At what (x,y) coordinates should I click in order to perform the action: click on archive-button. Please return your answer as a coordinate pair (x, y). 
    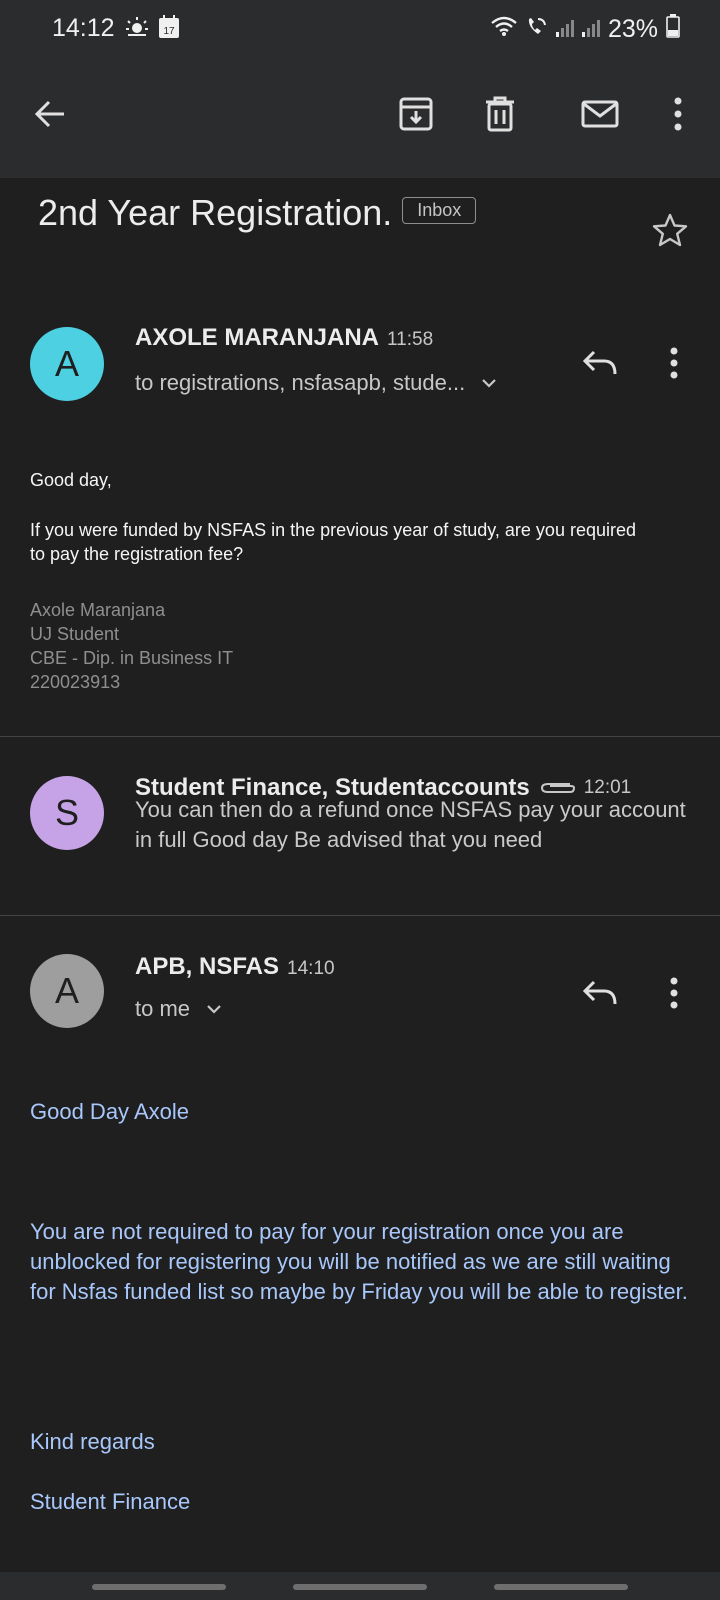
    Looking at the image, I should click on (416, 114).